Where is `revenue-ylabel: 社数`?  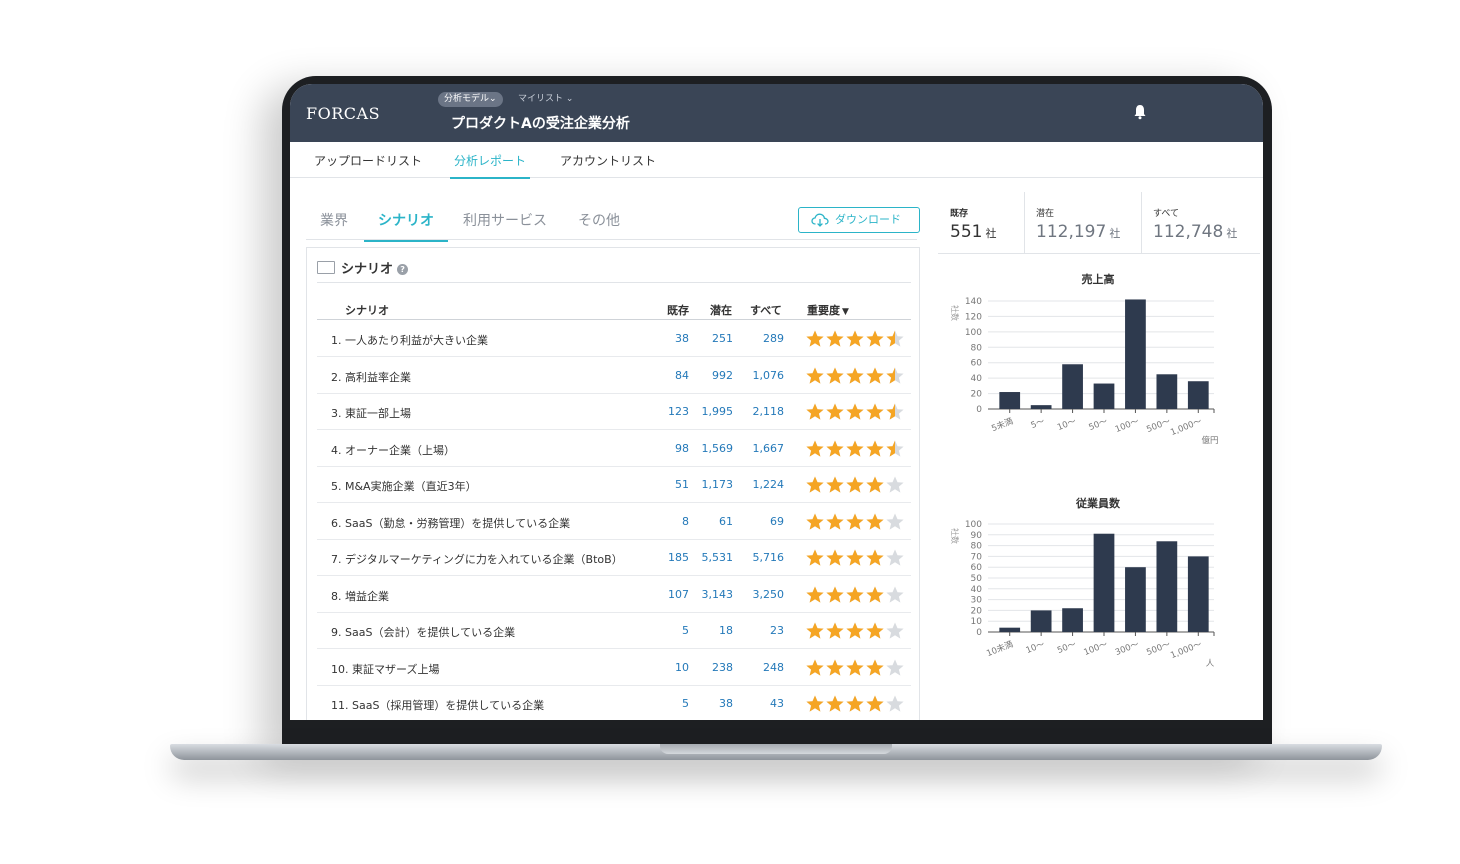 revenue-ylabel: 社数 is located at coordinates (955, 313).